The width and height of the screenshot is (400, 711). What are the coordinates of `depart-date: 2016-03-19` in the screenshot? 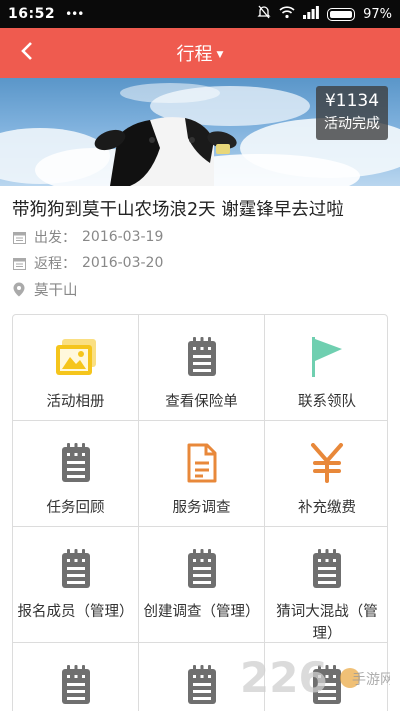 It's located at (123, 237).